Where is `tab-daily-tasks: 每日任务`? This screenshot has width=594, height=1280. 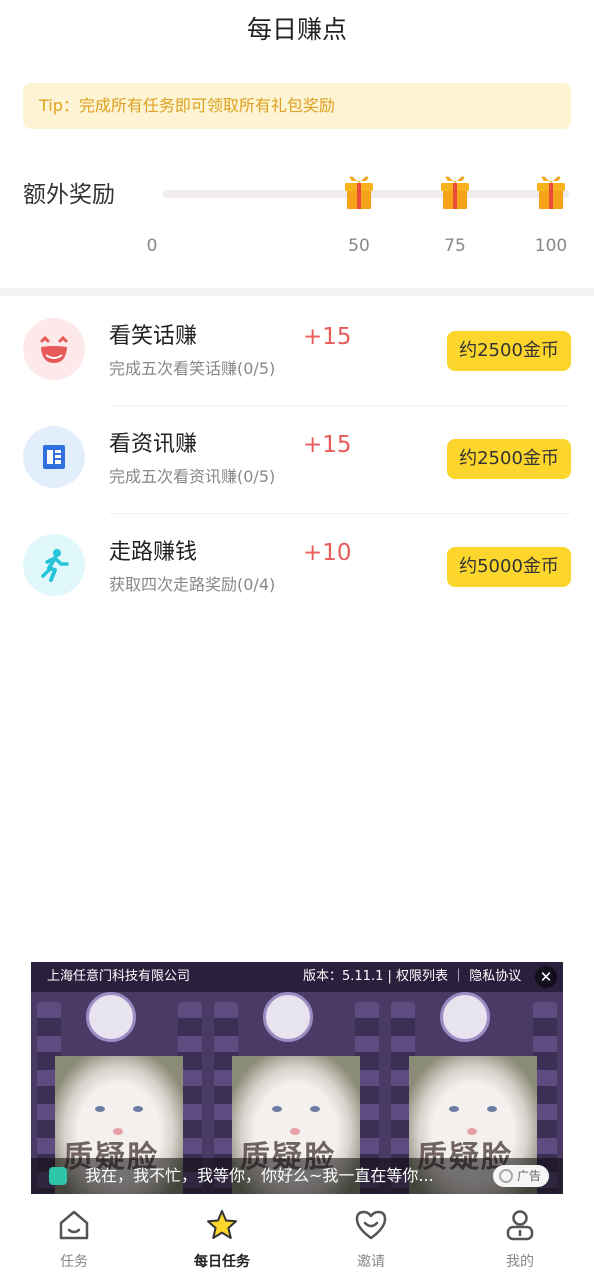 tab-daily-tasks: 每日任务 is located at coordinates (222, 1239).